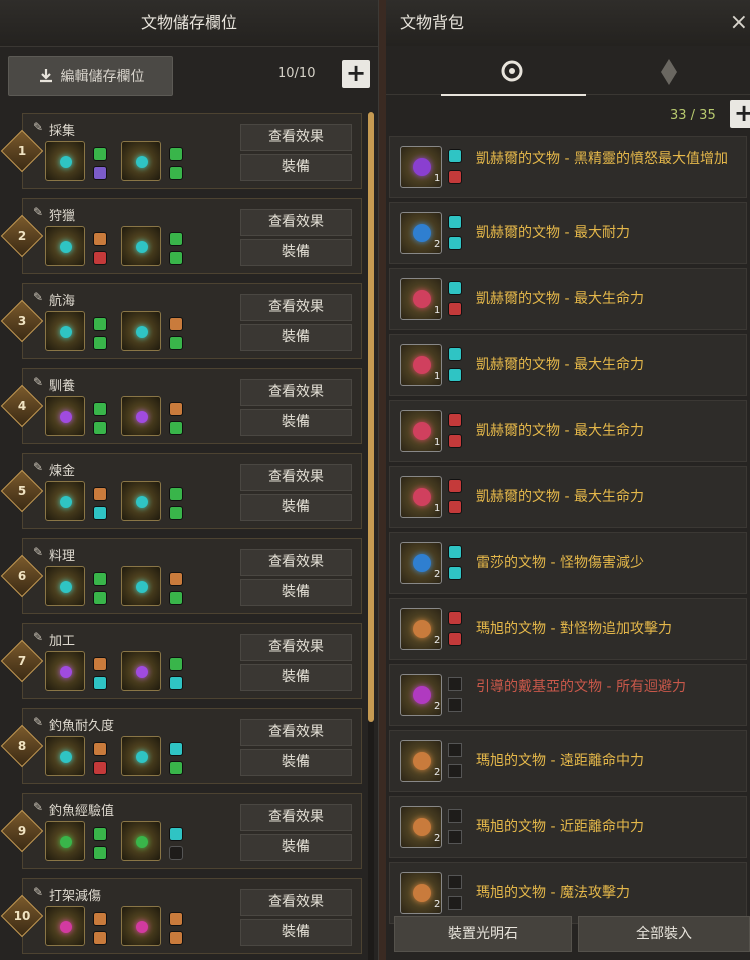 This screenshot has height=960, width=750. Describe the element at coordinates (189, 76) in the screenshot. I see `storage-toolbar: 編輯儲存欄位 10/10 +` at that location.